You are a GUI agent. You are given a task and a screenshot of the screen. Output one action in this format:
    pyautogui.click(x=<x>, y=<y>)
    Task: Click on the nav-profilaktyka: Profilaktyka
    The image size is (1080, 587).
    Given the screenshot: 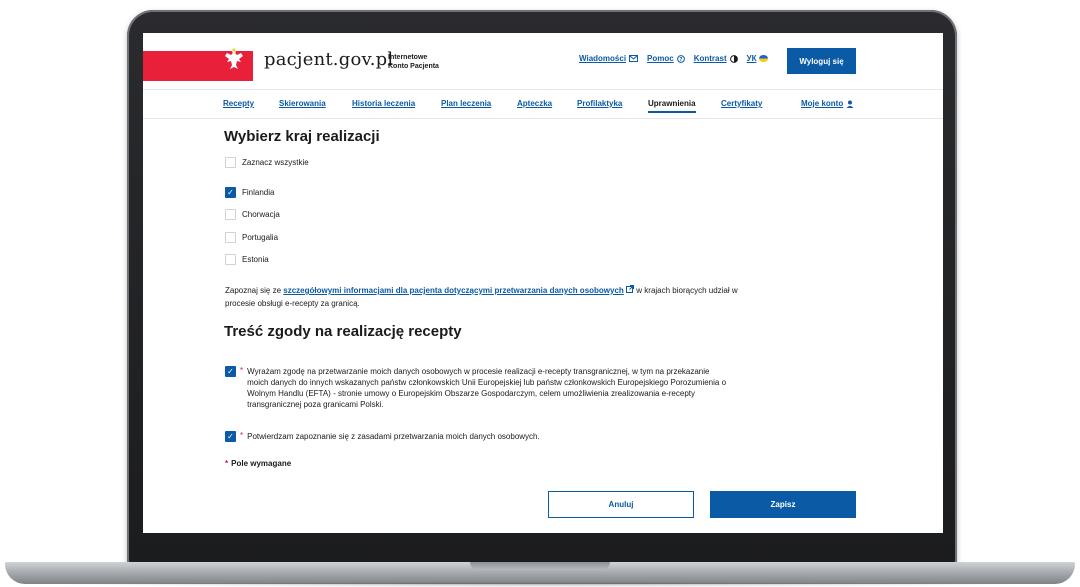 What is the action you would take?
    pyautogui.click(x=599, y=103)
    